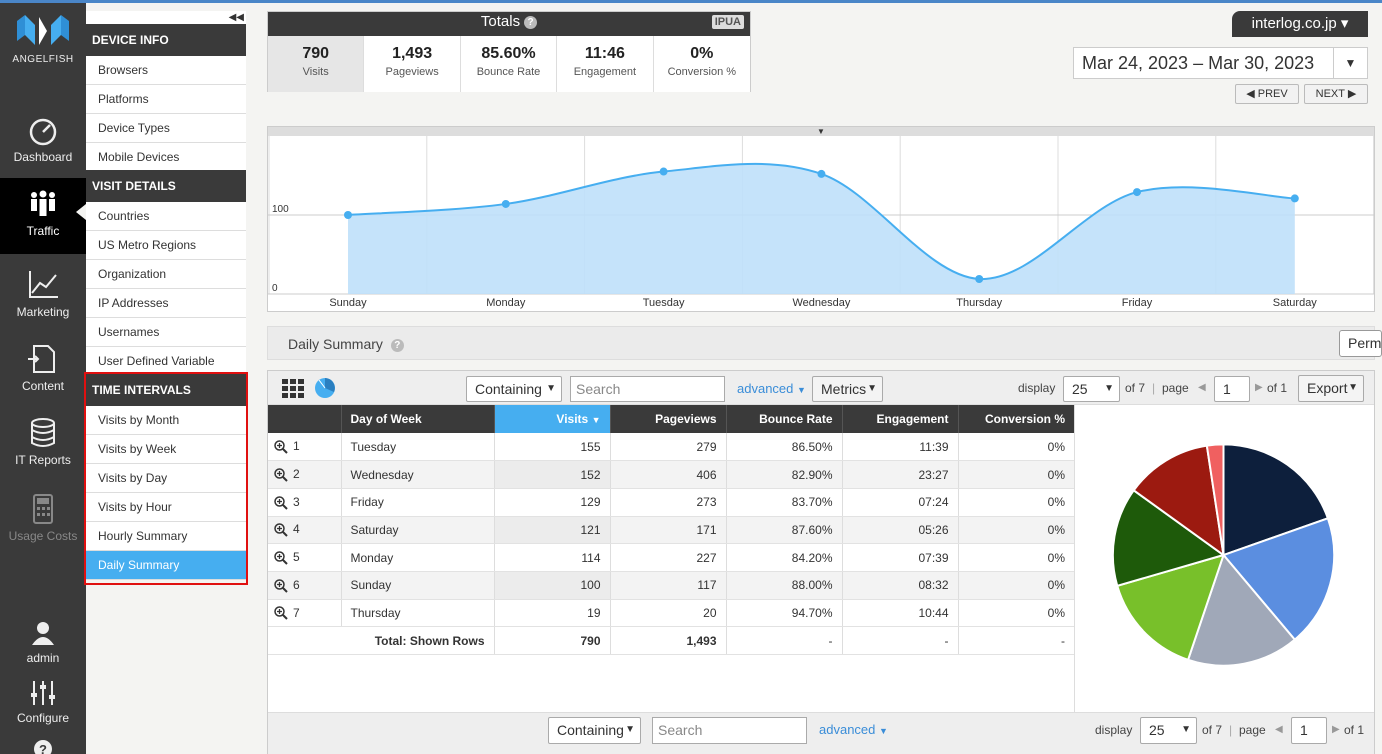  Describe the element at coordinates (671, 530) in the screenshot. I see `table-row: 4 Saturday 121 171 87.60% 05:26 0%` at that location.